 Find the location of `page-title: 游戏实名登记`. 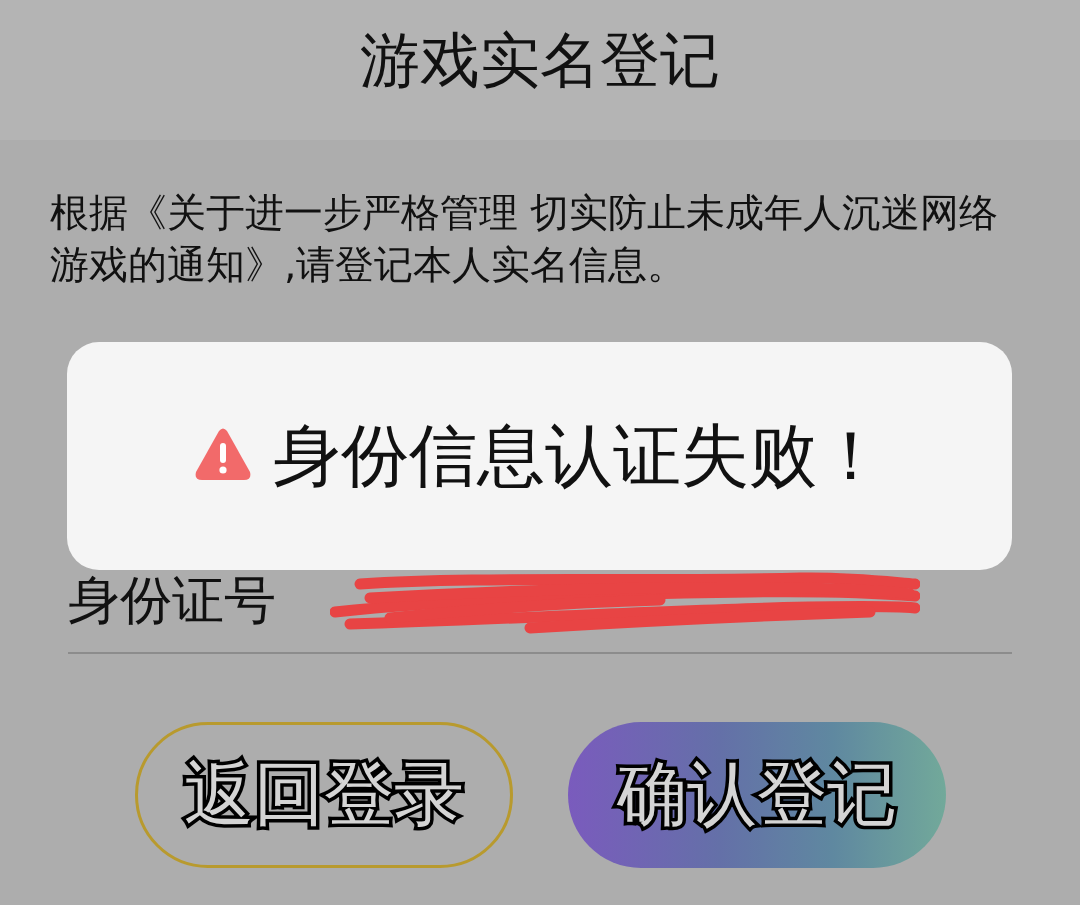

page-title: 游戏实名登记 is located at coordinates (540, 60).